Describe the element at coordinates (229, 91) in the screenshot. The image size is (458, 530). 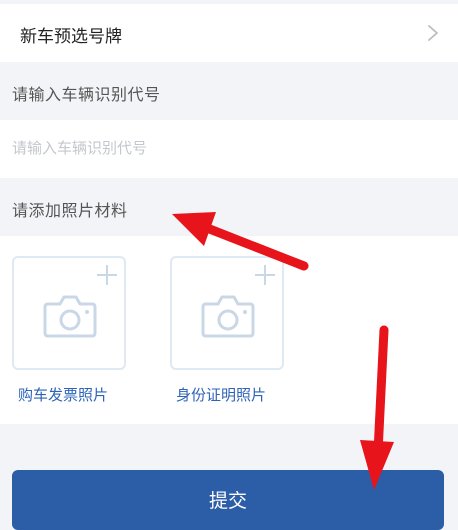
I see `vin-section-header: 请输入车辆识别代号` at that location.